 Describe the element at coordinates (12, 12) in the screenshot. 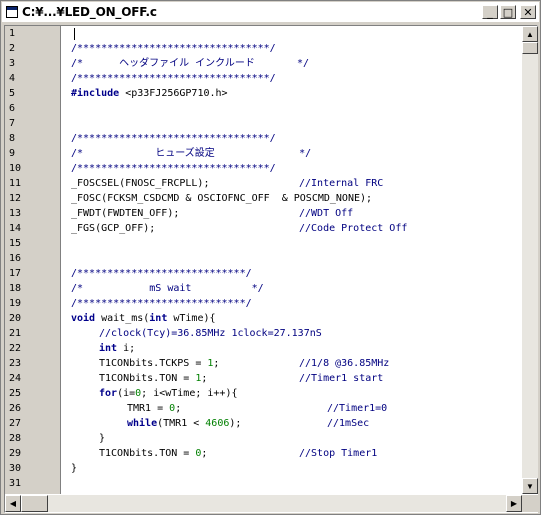

I see `document-icon` at that location.